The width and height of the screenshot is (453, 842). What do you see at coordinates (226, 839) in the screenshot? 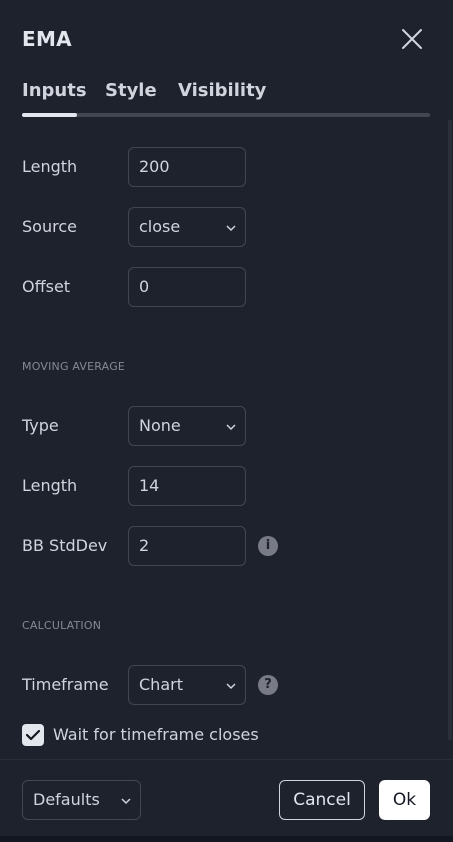
I see `bottom-edge` at bounding box center [226, 839].